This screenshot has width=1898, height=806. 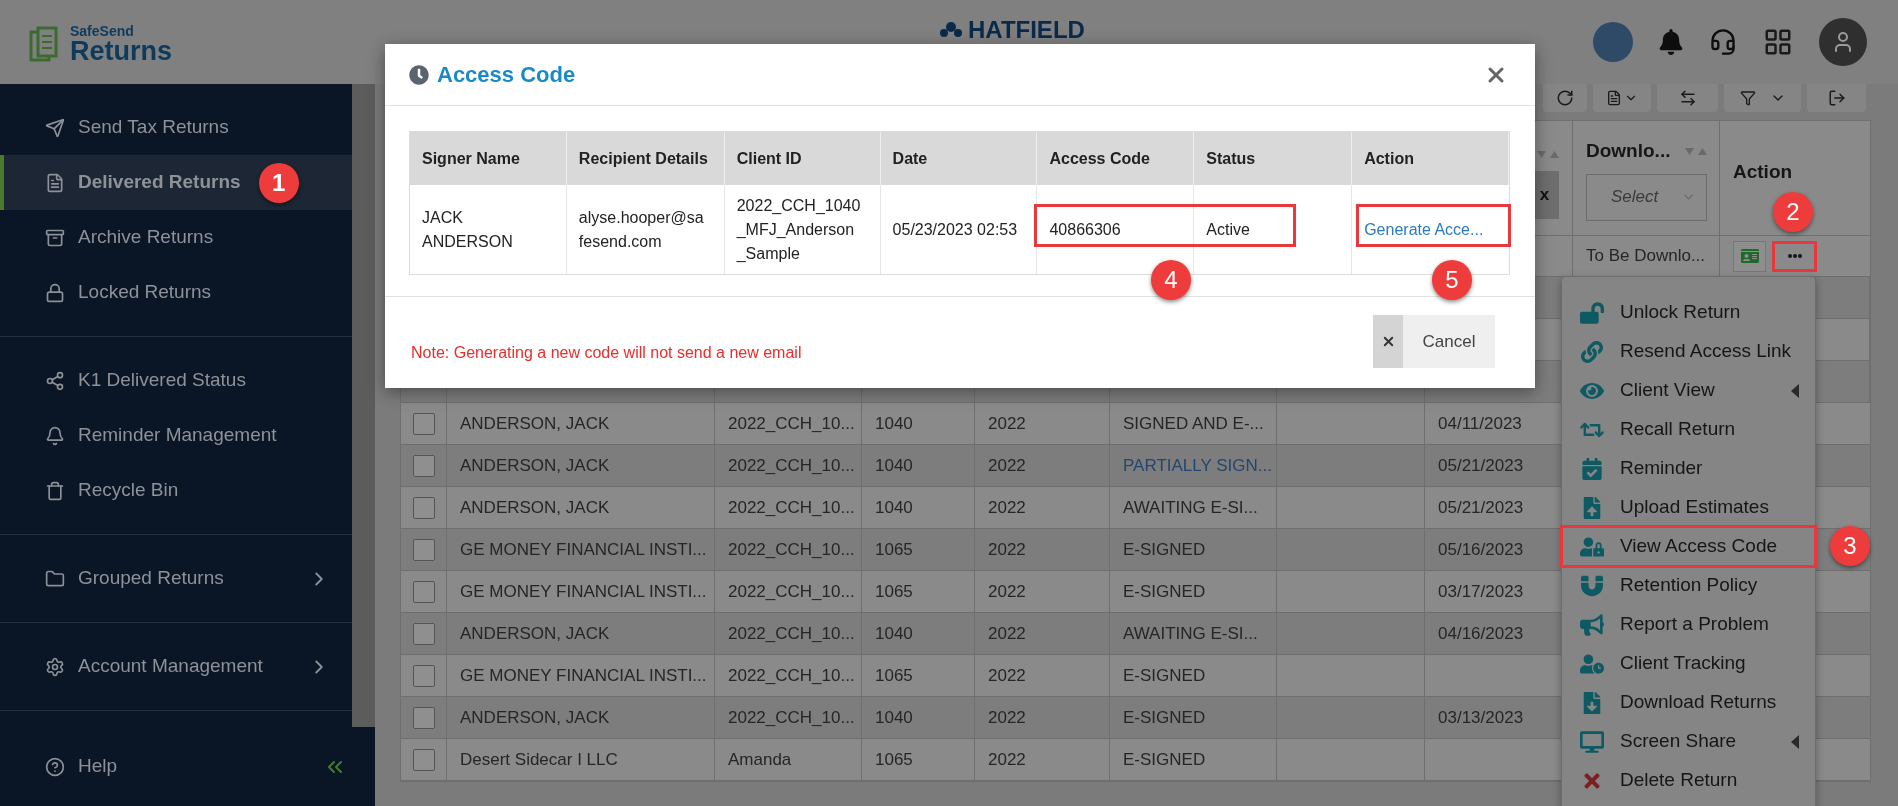 What do you see at coordinates (1688, 624) in the screenshot?
I see `menu-item: Report a Problem` at bounding box center [1688, 624].